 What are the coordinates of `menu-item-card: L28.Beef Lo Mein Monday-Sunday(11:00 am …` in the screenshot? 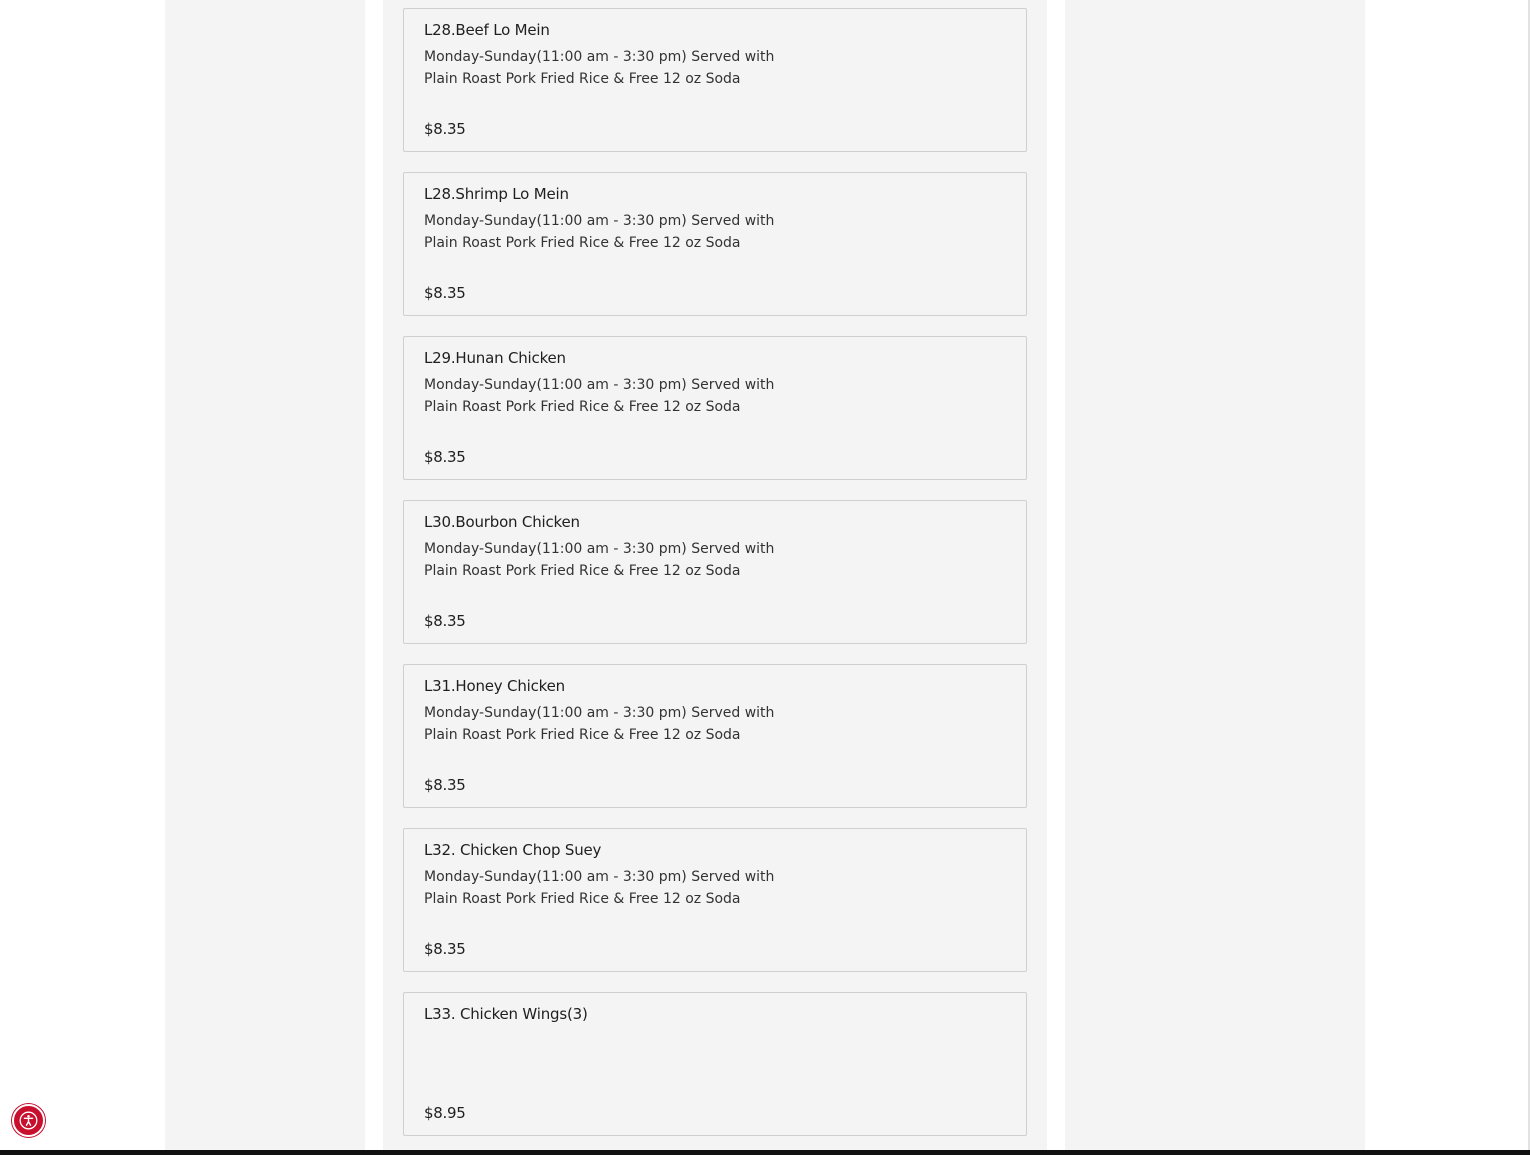 It's located at (715, 80).